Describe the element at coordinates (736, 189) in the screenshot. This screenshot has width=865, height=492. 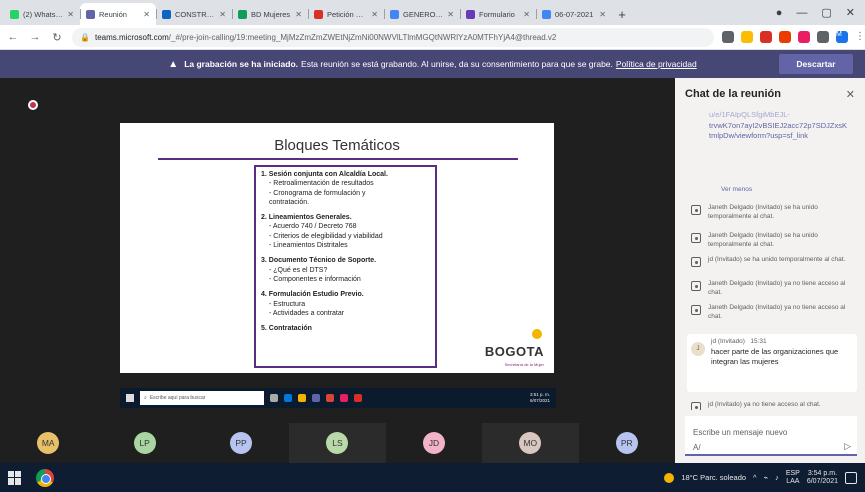
I see `see-less-link: Ver menos` at that location.